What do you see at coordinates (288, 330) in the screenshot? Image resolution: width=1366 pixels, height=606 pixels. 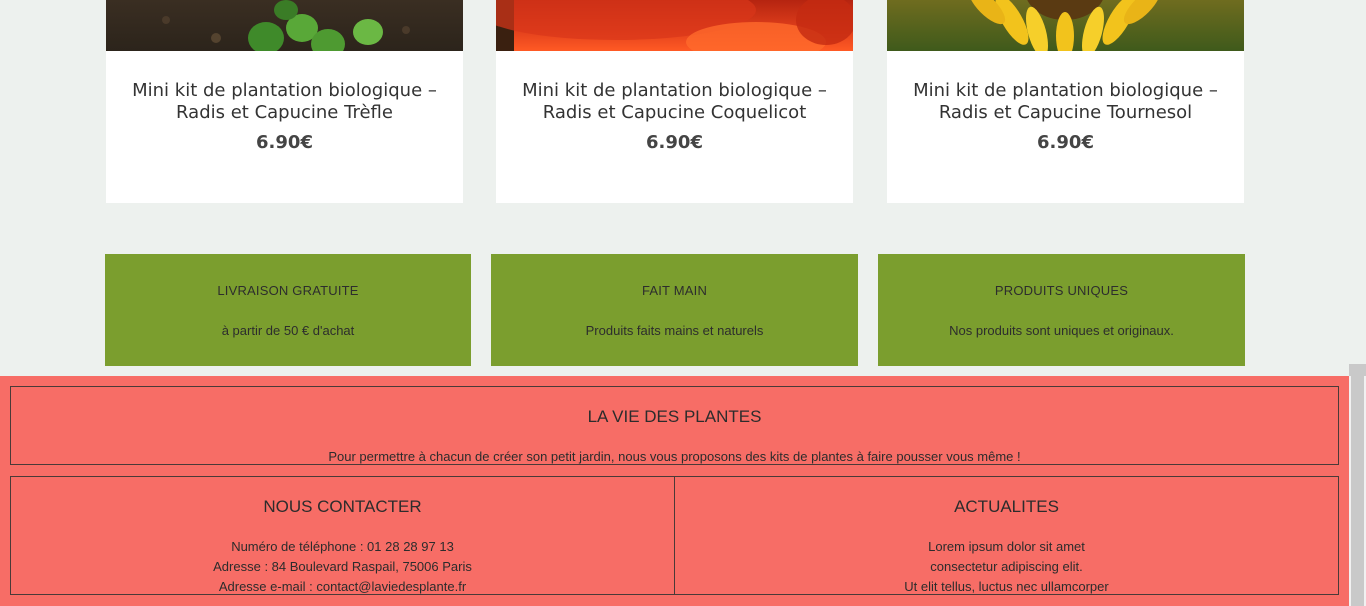 I see `feature-description: à partir de 50 € d'achat` at bounding box center [288, 330].